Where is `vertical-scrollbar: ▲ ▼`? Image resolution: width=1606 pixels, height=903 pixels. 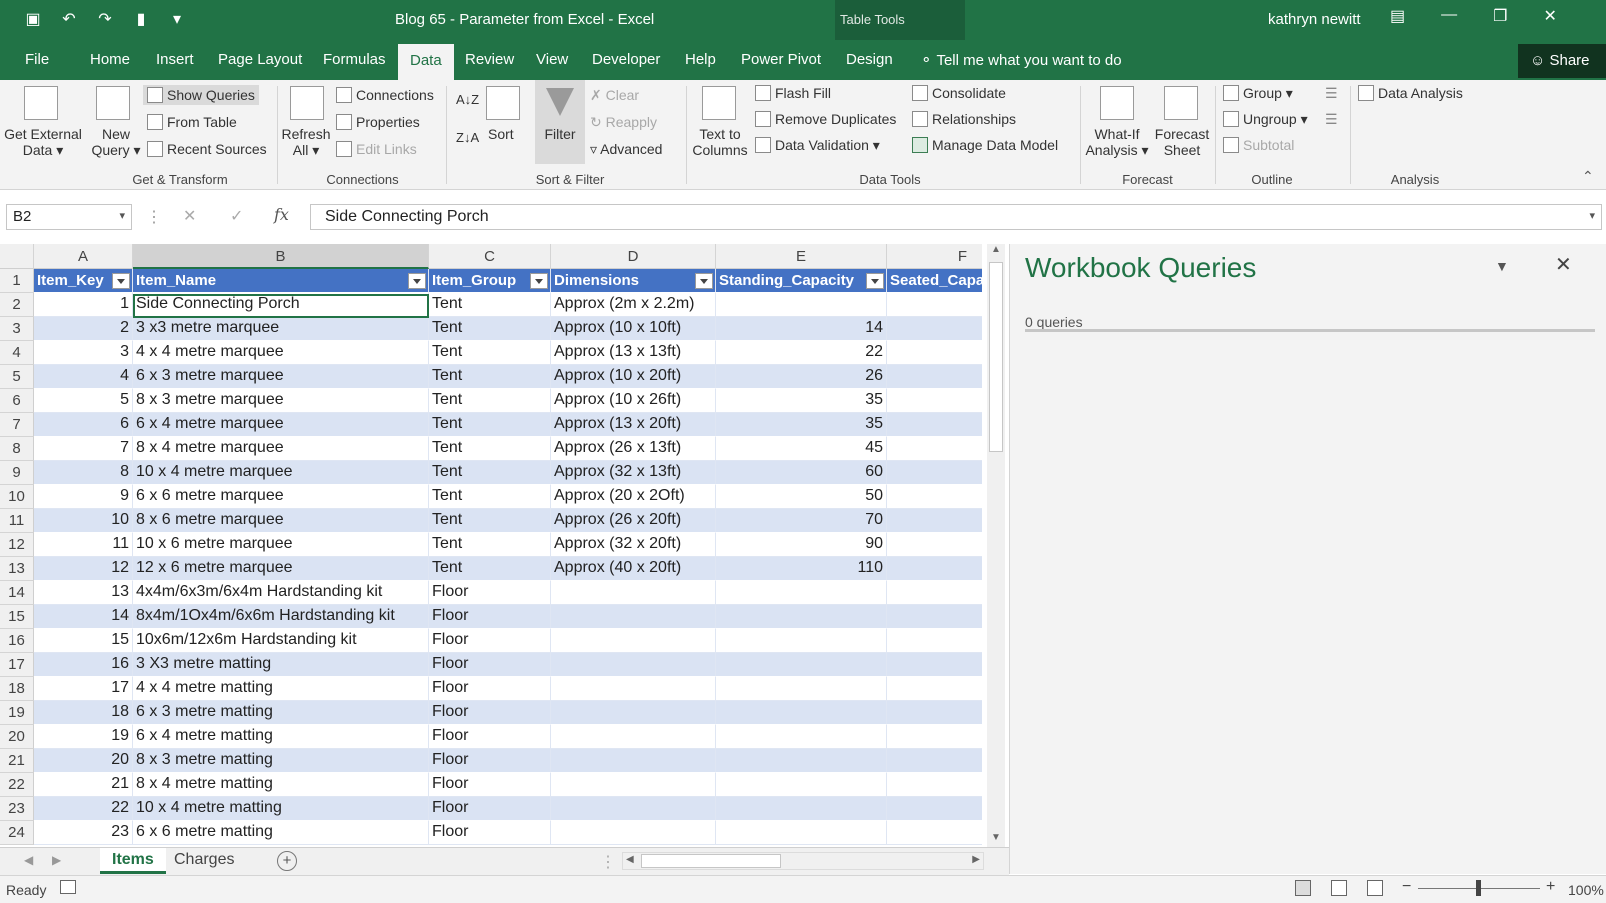
vertical-scrollbar: ▲ ▼ is located at coordinates (996, 545).